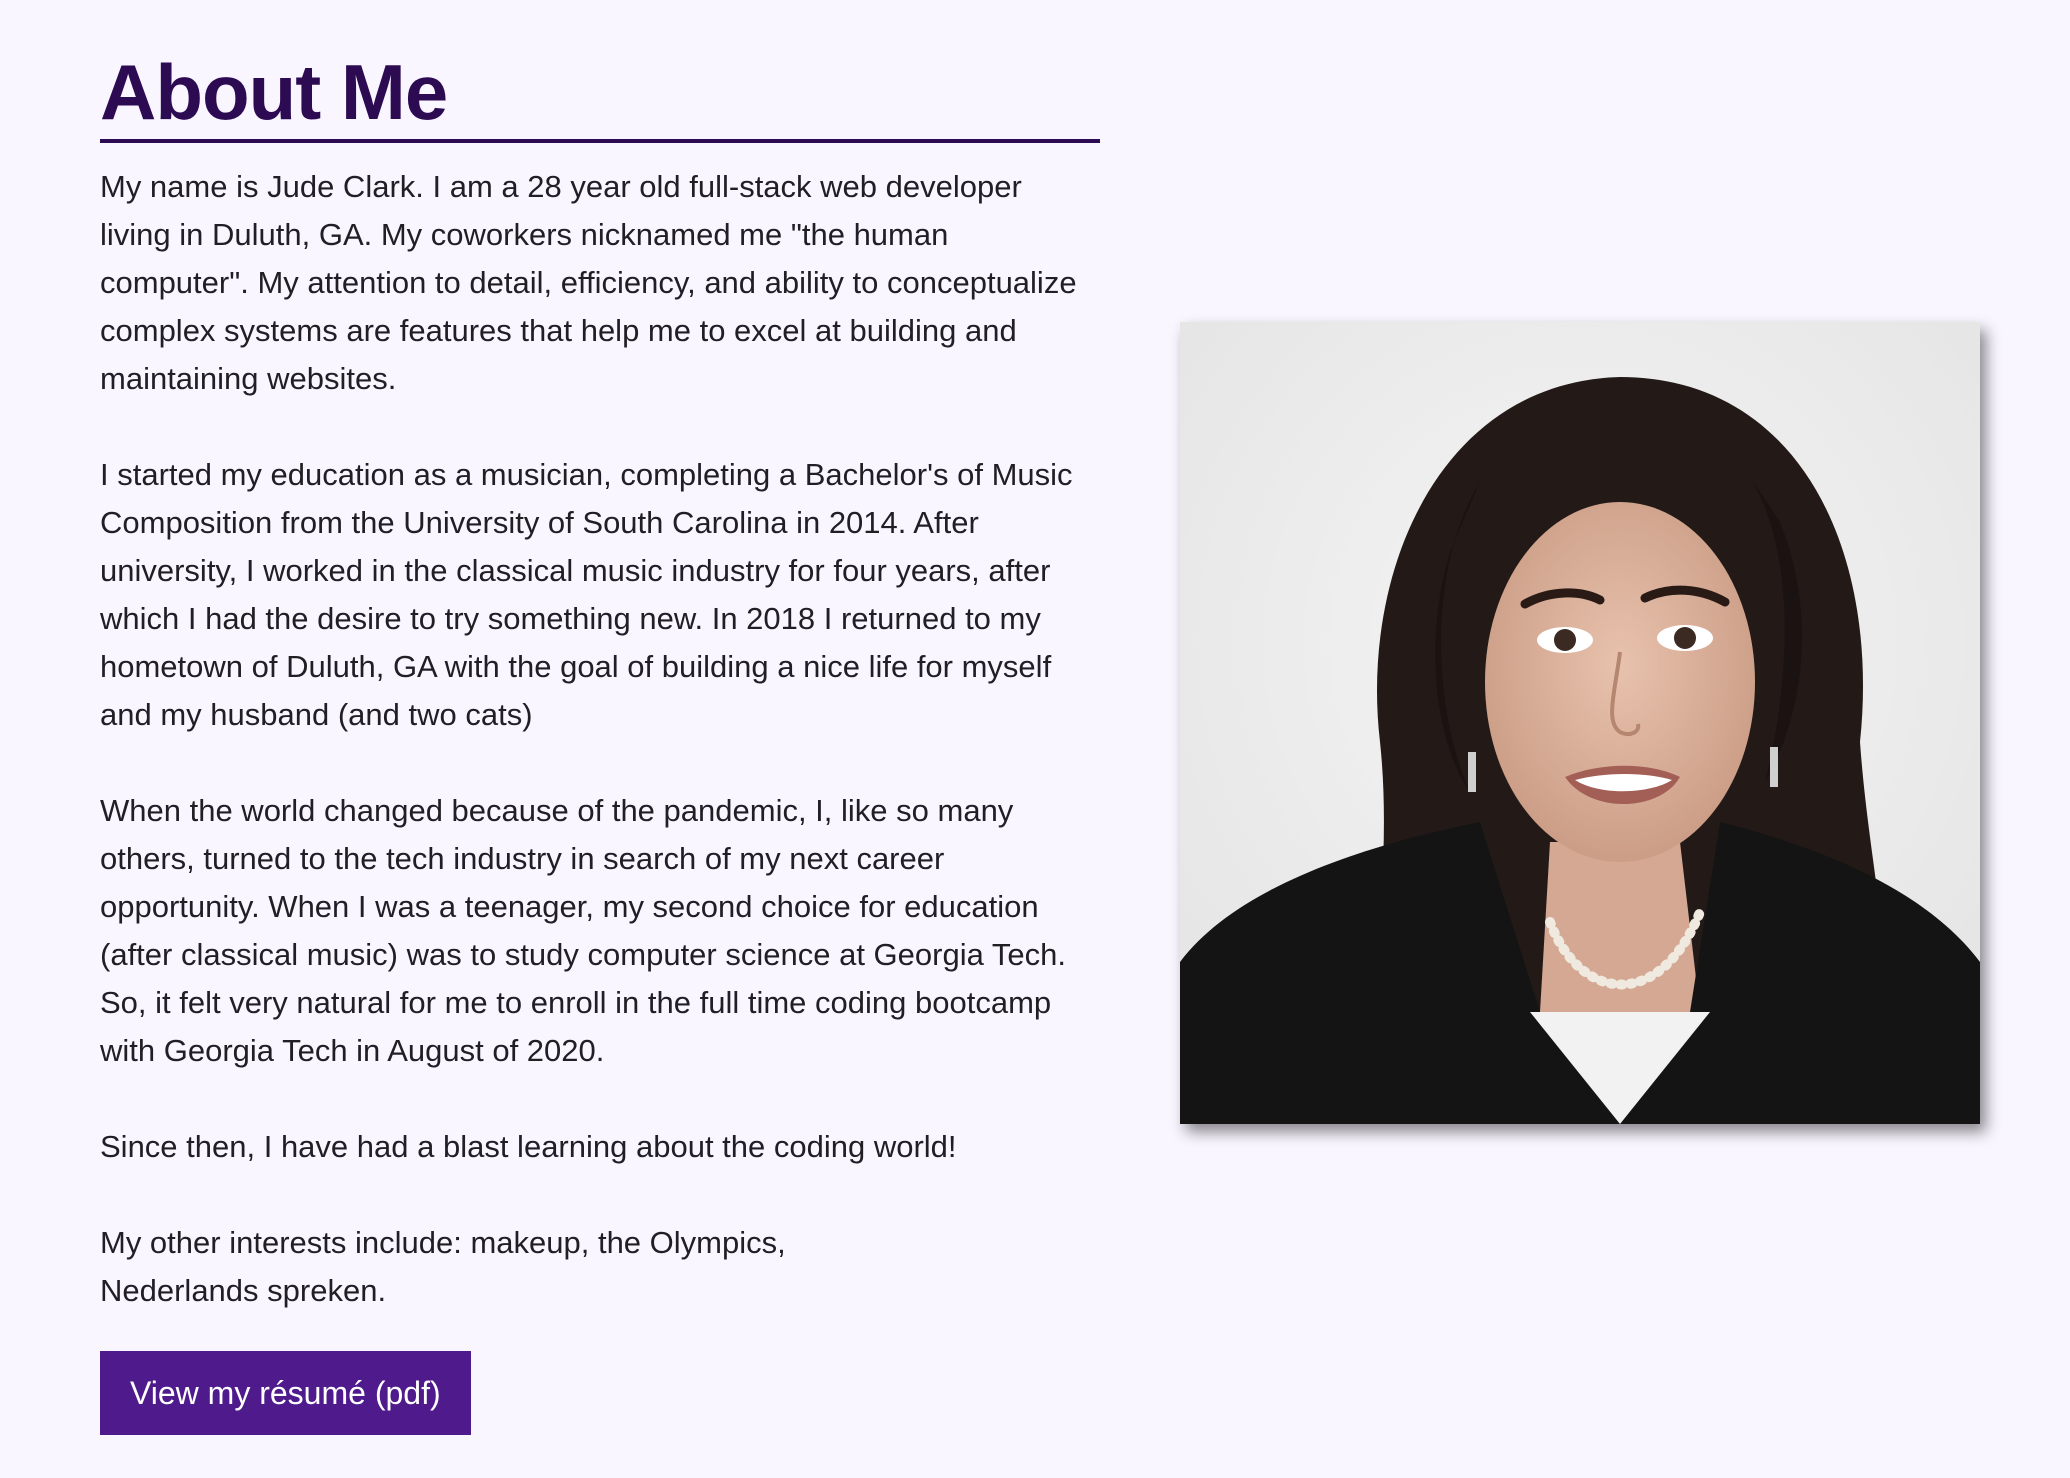 The height and width of the screenshot is (1478, 2070). I want to click on view-resume-button: View my résumé (pdf), so click(285, 1393).